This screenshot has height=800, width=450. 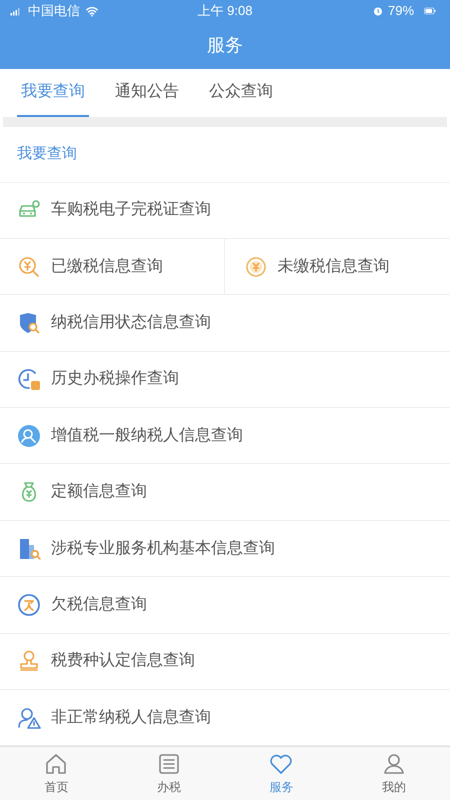 What do you see at coordinates (29, 661) in the screenshot?
I see `stamp-icon` at bounding box center [29, 661].